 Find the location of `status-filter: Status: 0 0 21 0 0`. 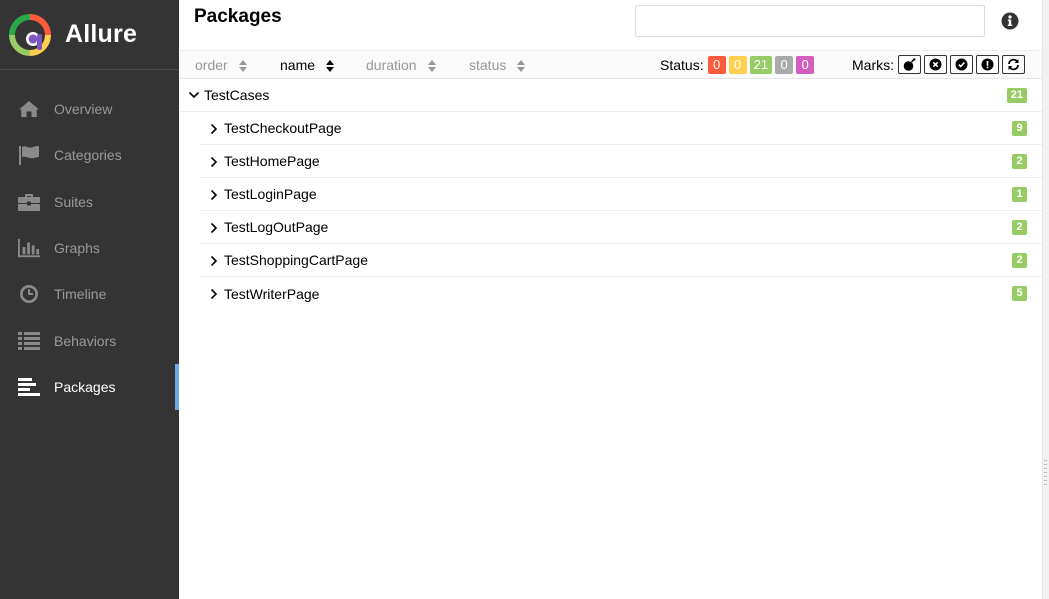

status-filter: Status: 0 0 21 0 0 is located at coordinates (738, 64).